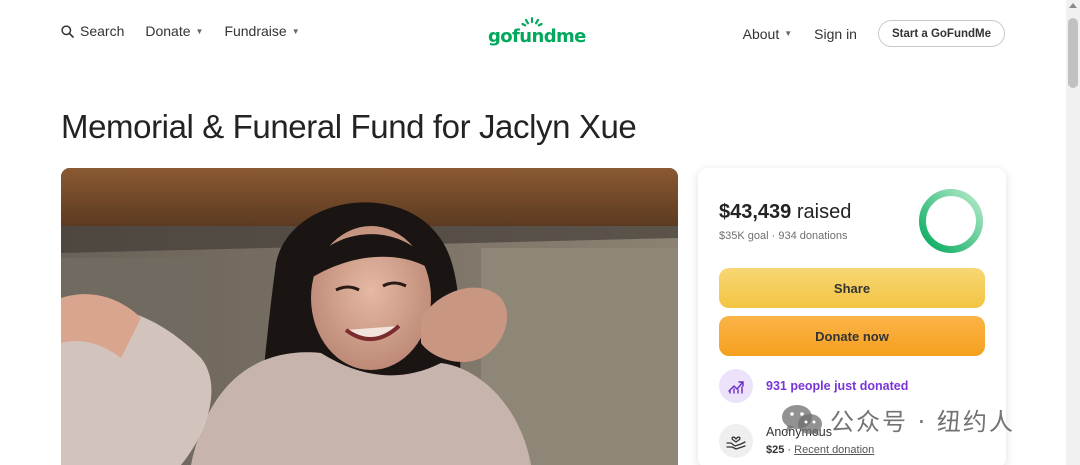 This screenshot has width=1080, height=465. I want to click on nav-left: Search Donate ▼ Fundraise ▼, so click(191, 31).